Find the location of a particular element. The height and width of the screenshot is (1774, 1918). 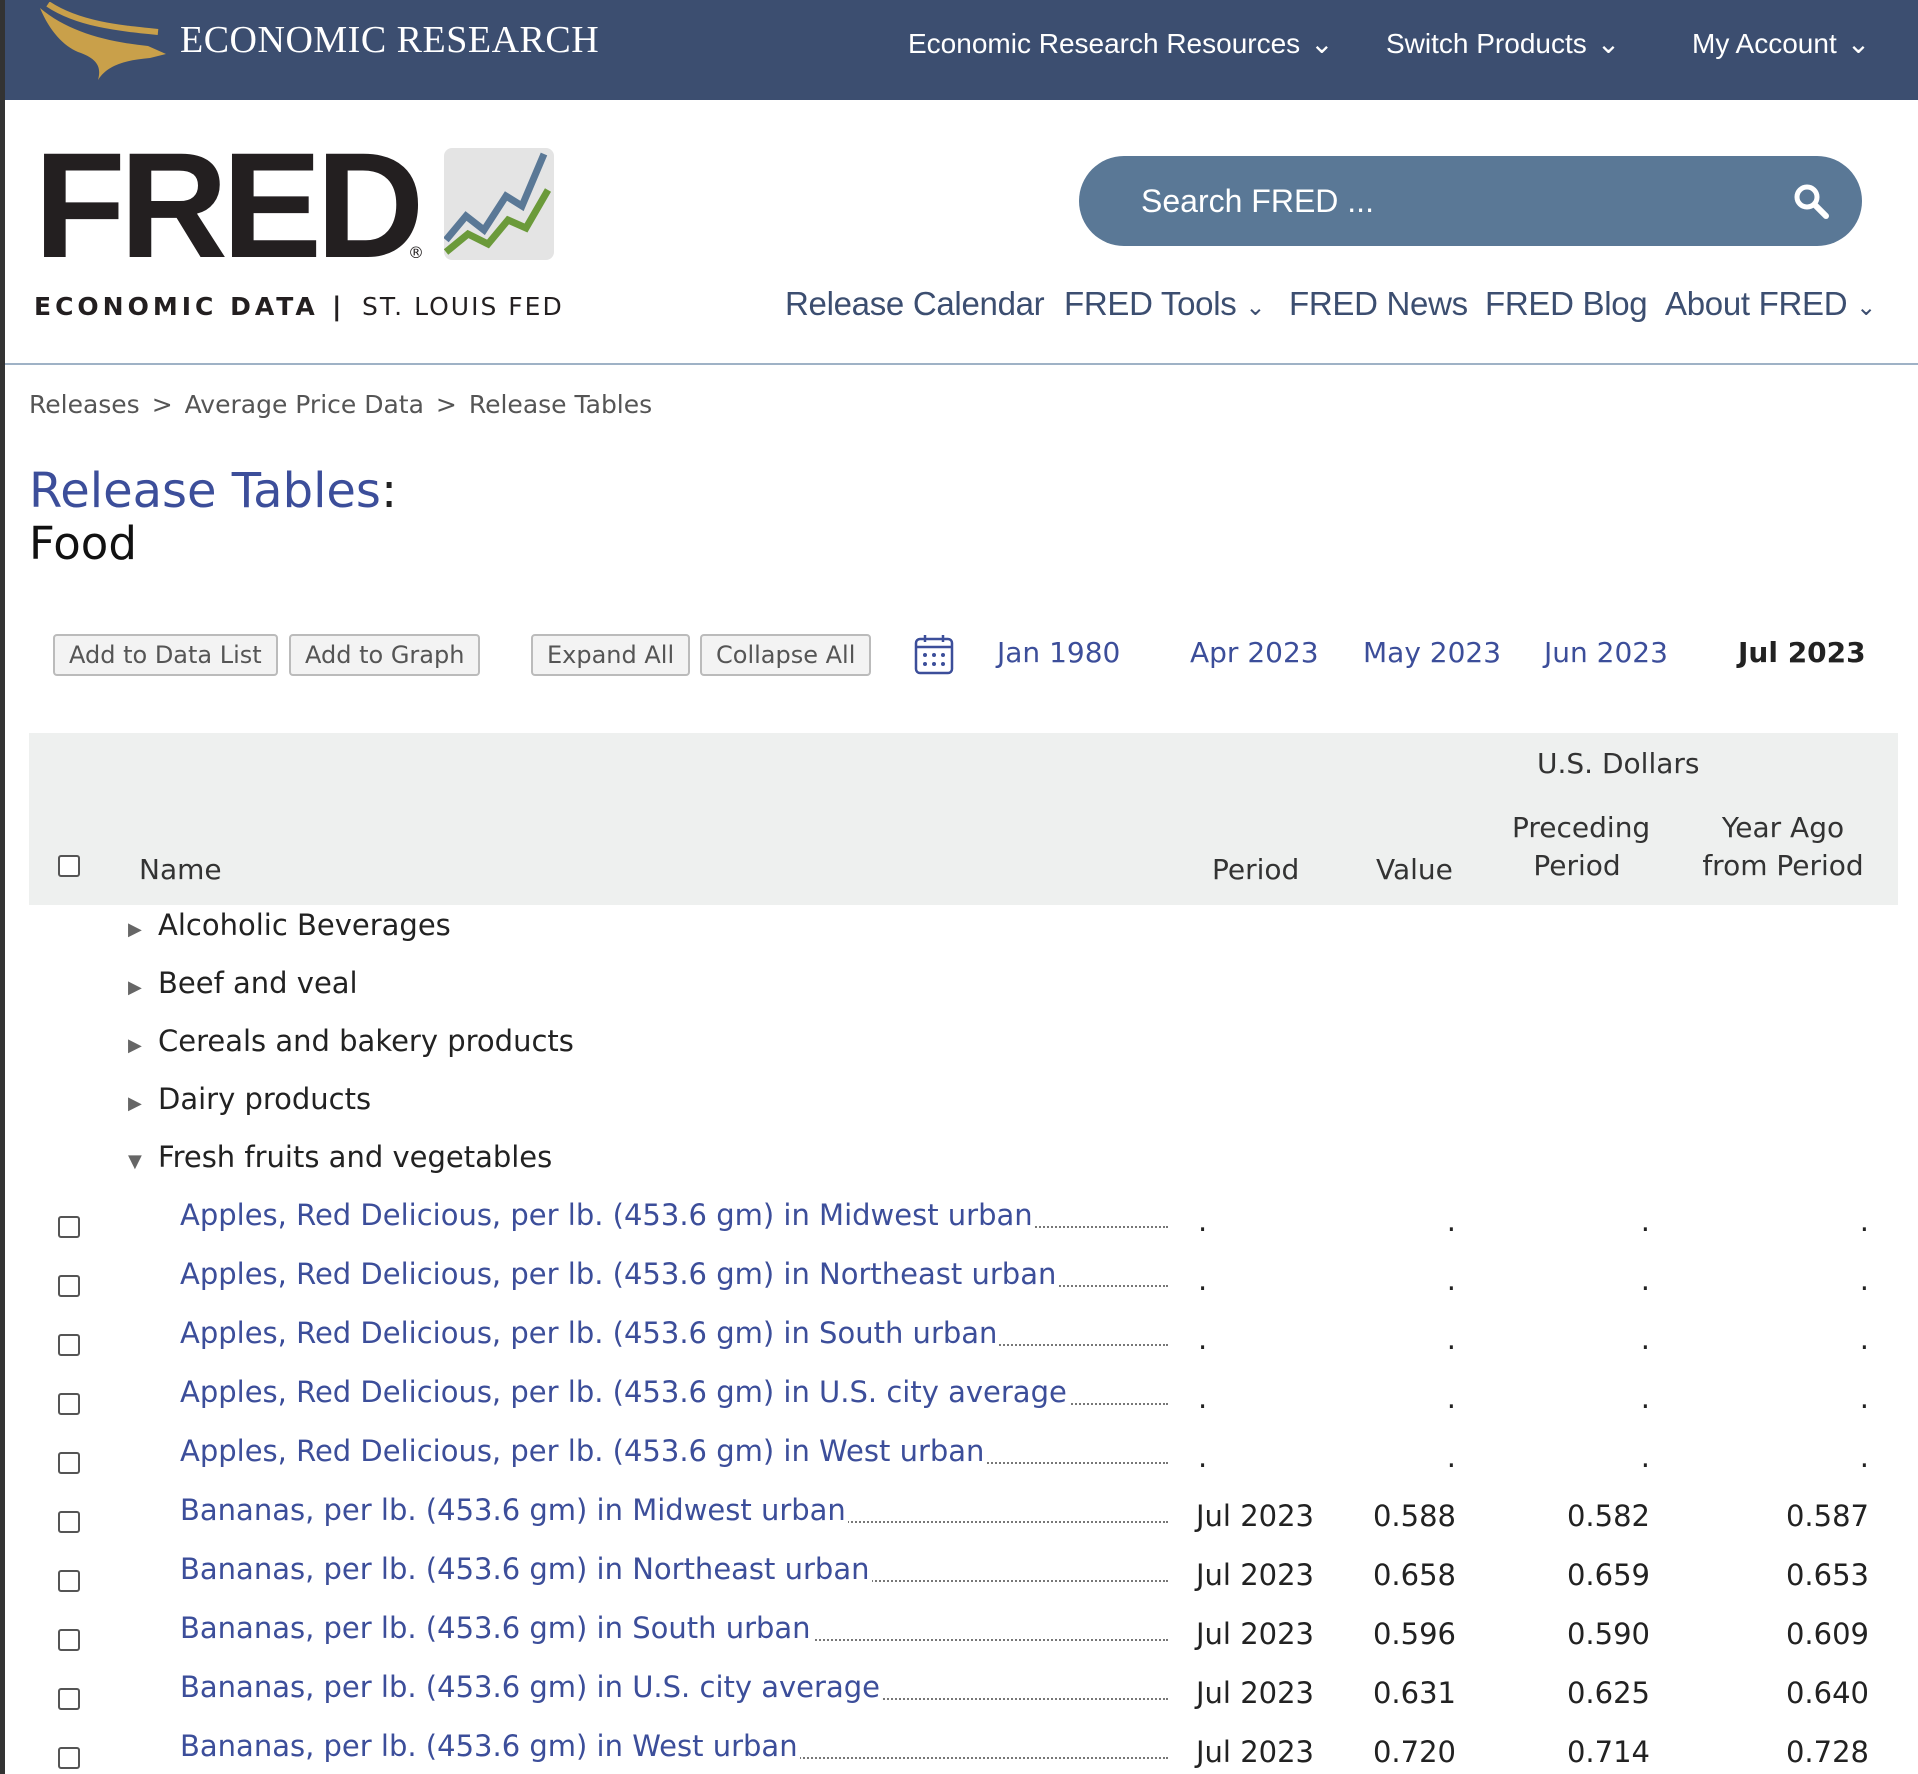

cell-value: 0.596 is located at coordinates (1414, 1634).